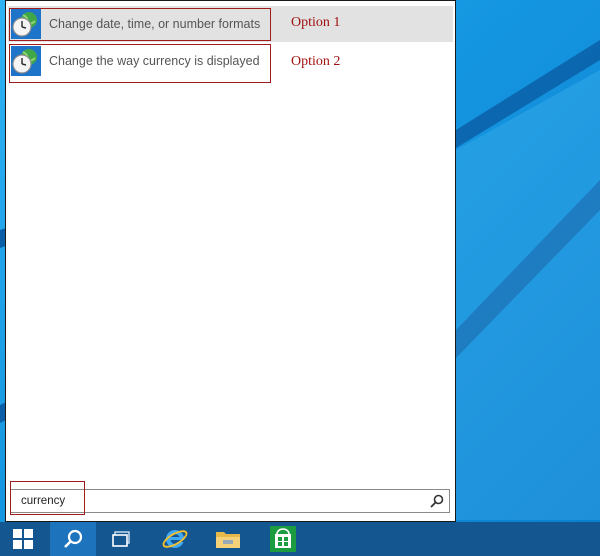 The height and width of the screenshot is (556, 600). I want to click on start-button, so click(23, 539).